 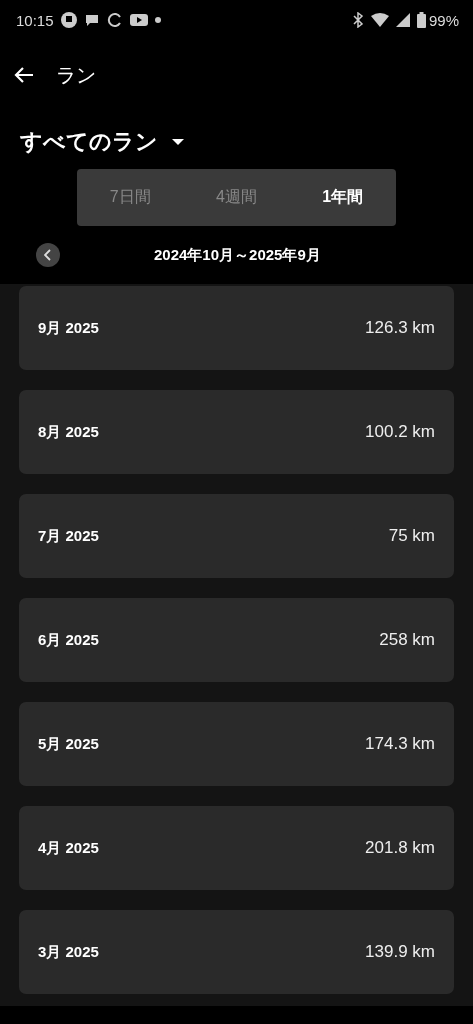 I want to click on month-label: 7月 2025, so click(x=68, y=536).